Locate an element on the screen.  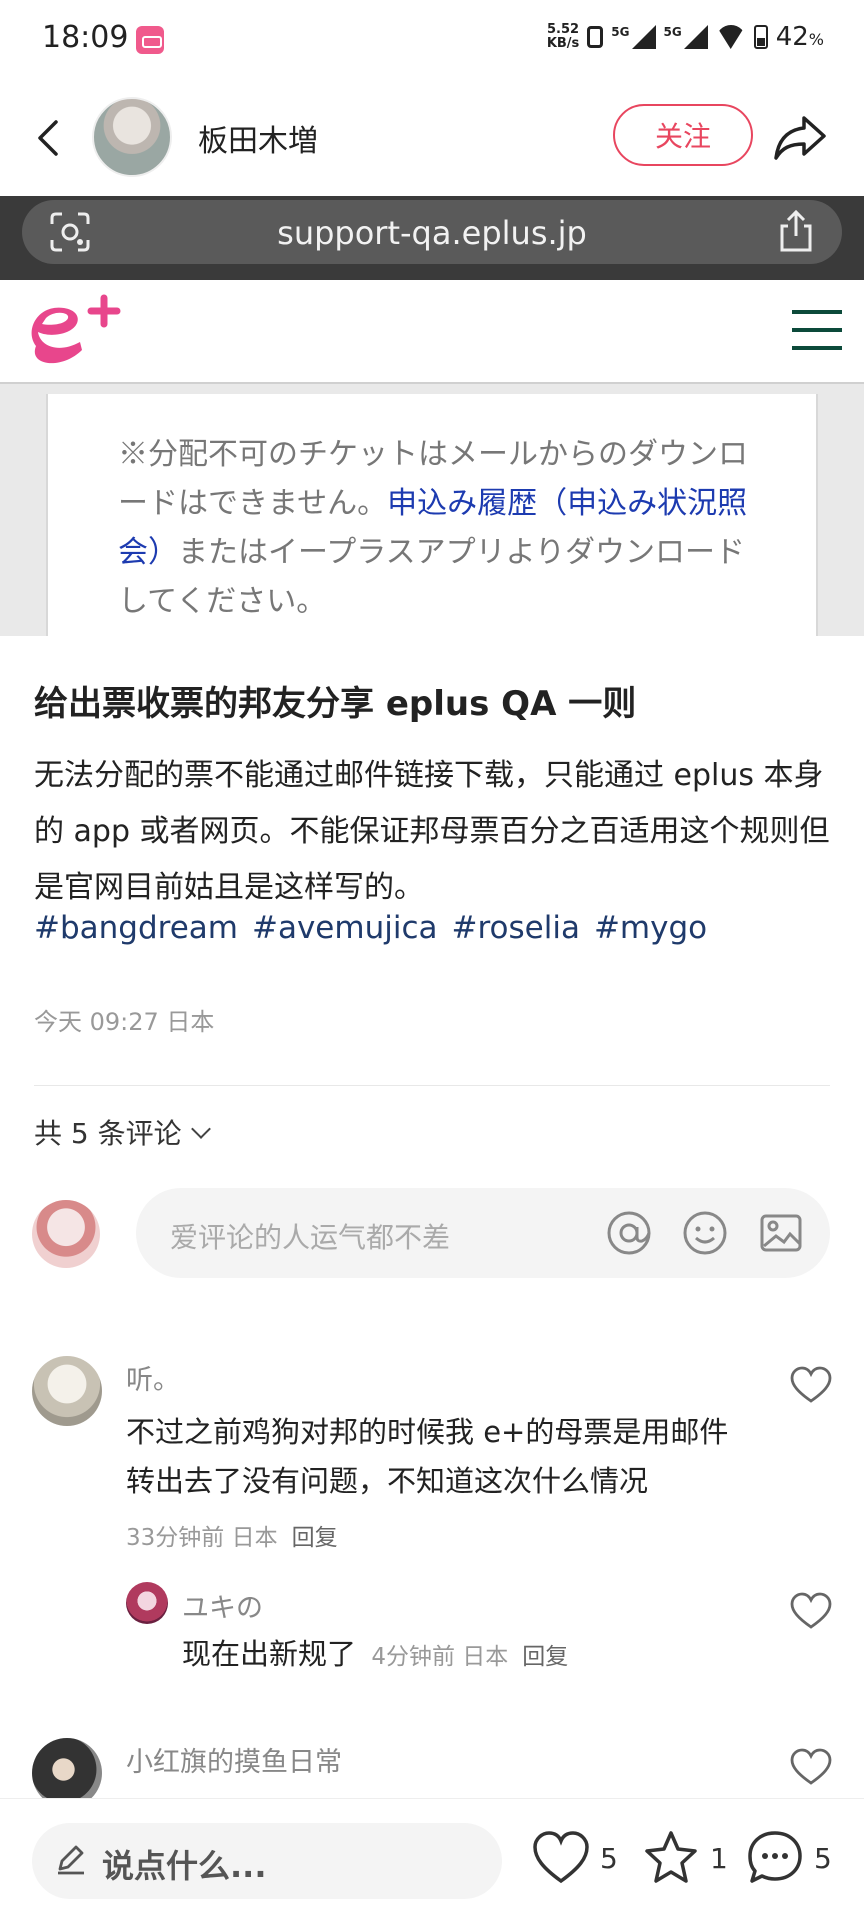
follow-button: 关注 is located at coordinates (683, 135).